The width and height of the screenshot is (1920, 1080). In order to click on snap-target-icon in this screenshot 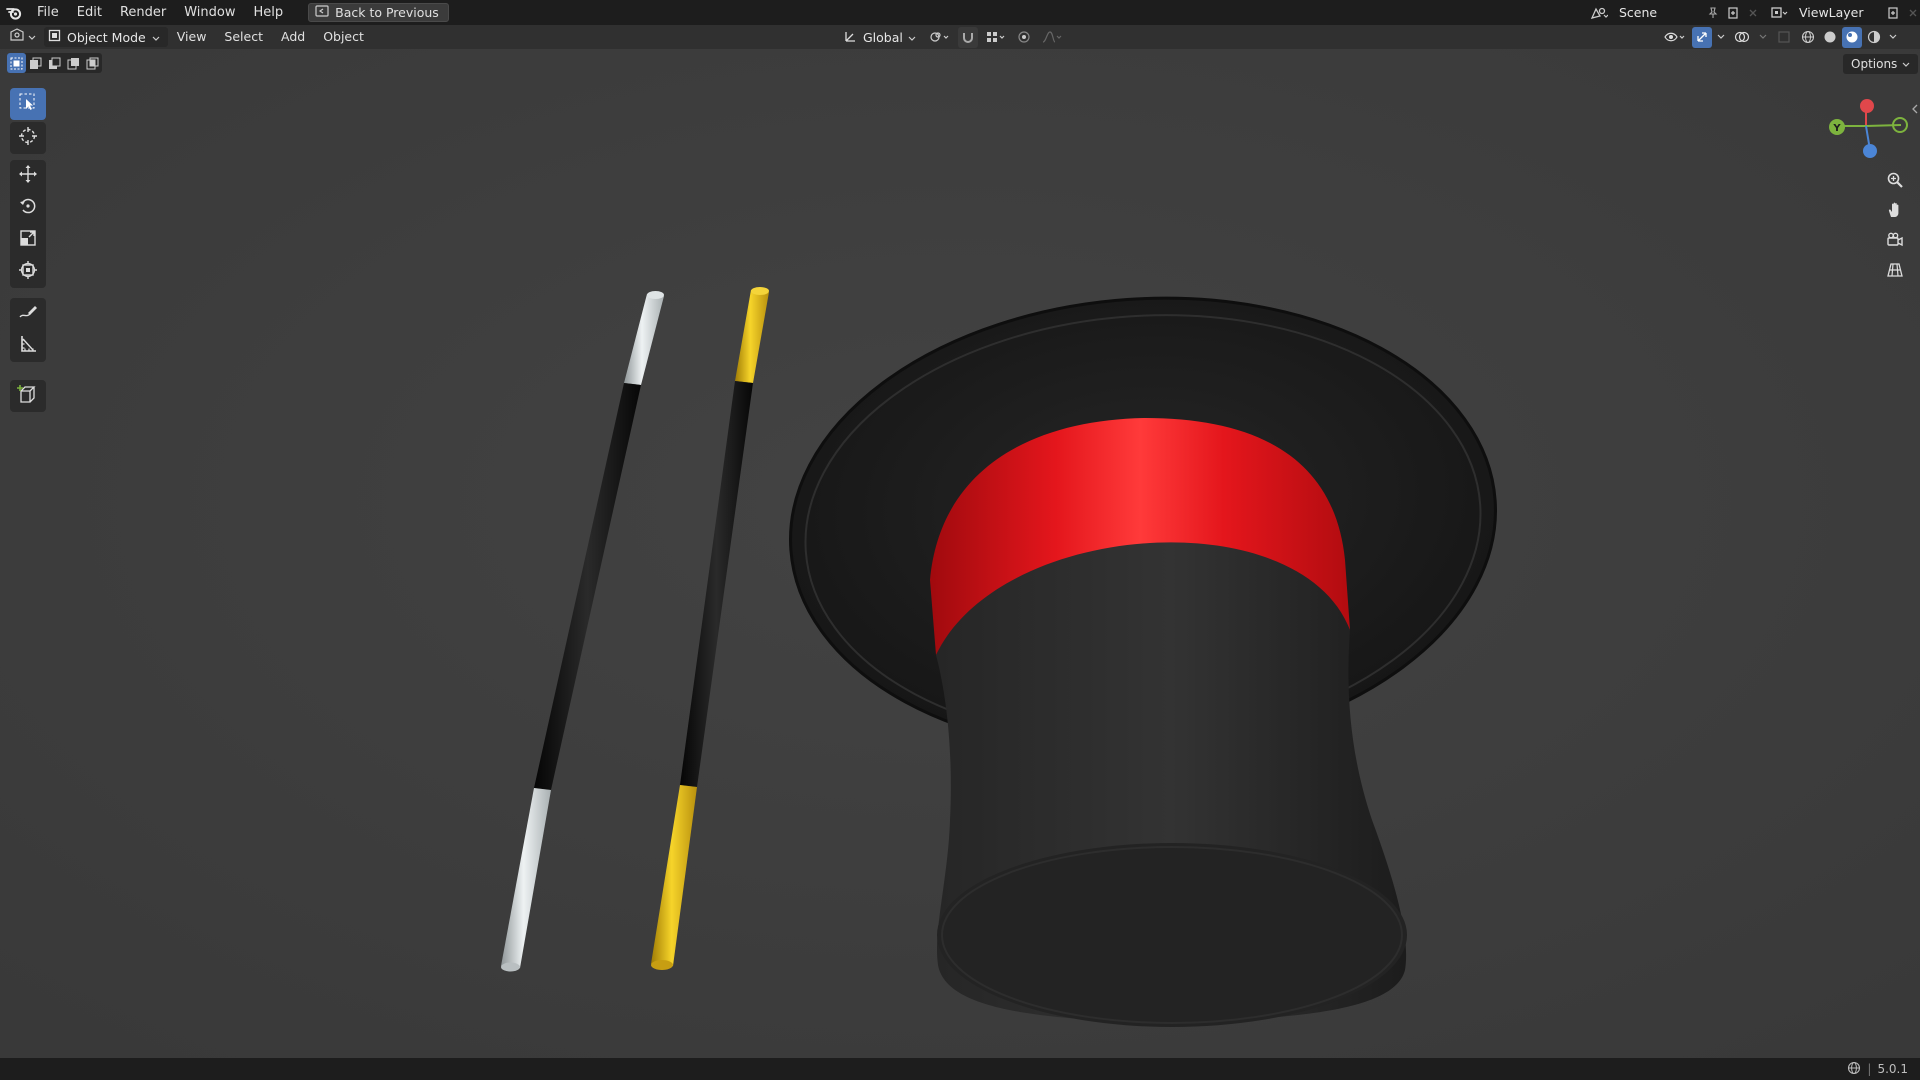, I will do `click(996, 37)`.